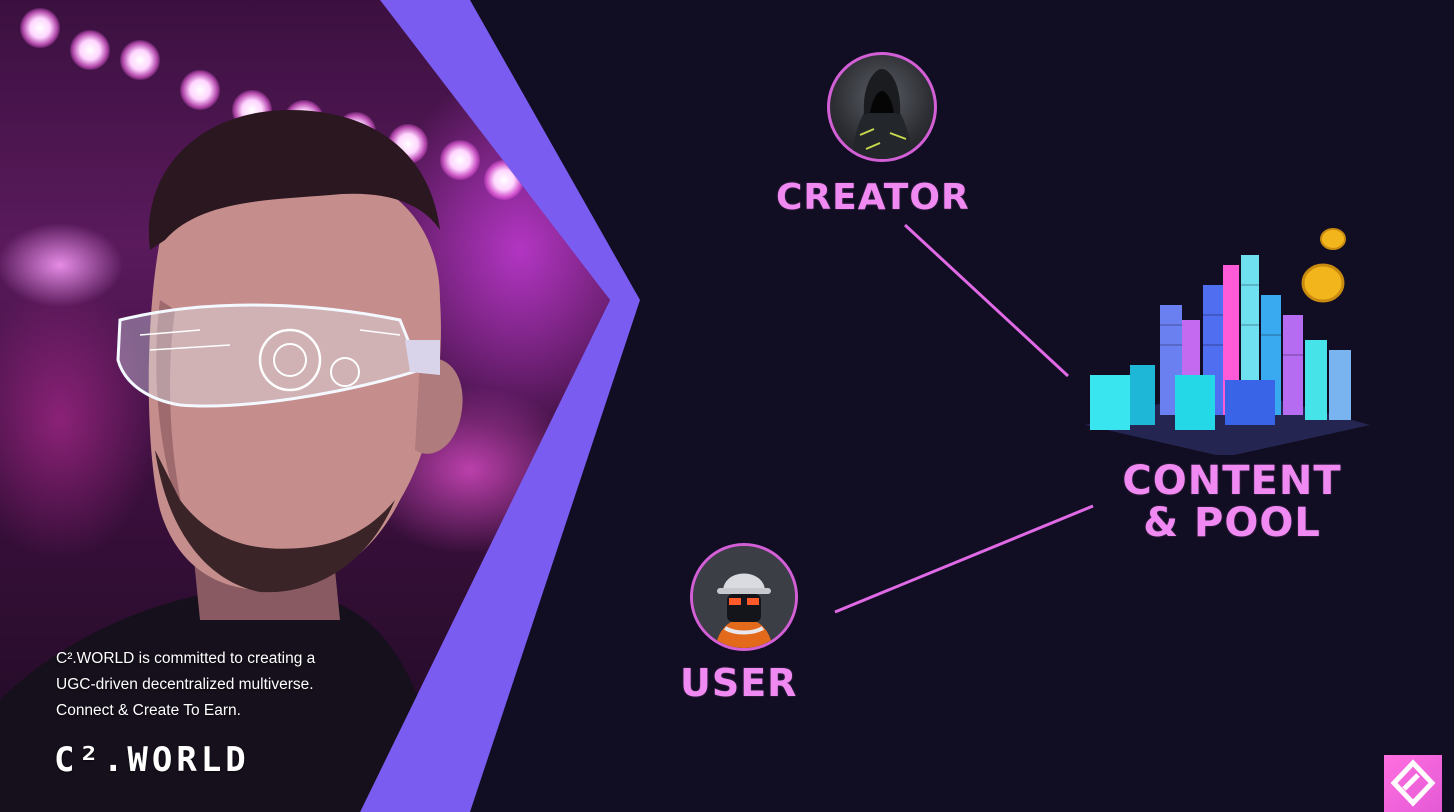 The height and width of the screenshot is (812, 1454). What do you see at coordinates (1413, 783) in the screenshot?
I see `brand-diamond-icon` at bounding box center [1413, 783].